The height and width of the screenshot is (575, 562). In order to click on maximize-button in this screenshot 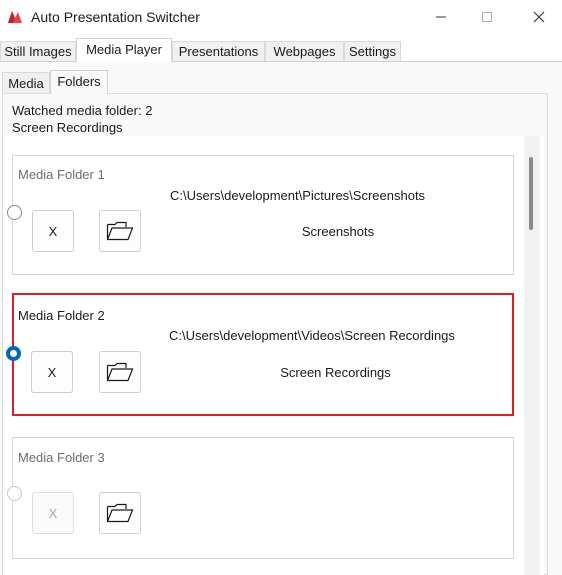, I will do `click(487, 17)`.